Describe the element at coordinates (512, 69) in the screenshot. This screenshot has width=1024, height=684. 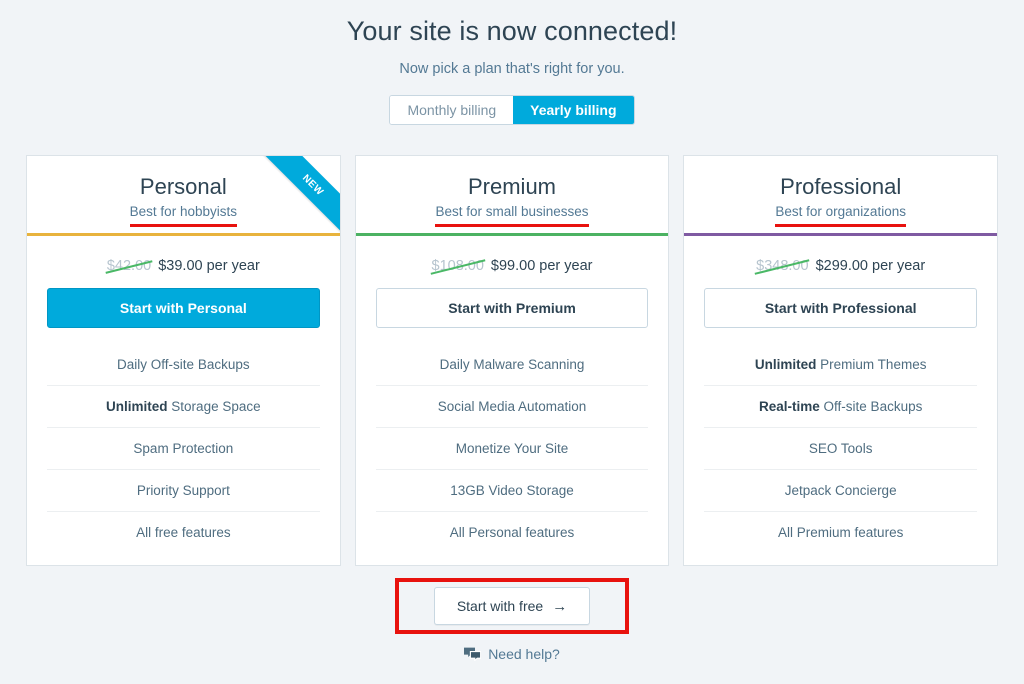
I see `page-subtitle: Now pick a plan that's right for you.` at that location.